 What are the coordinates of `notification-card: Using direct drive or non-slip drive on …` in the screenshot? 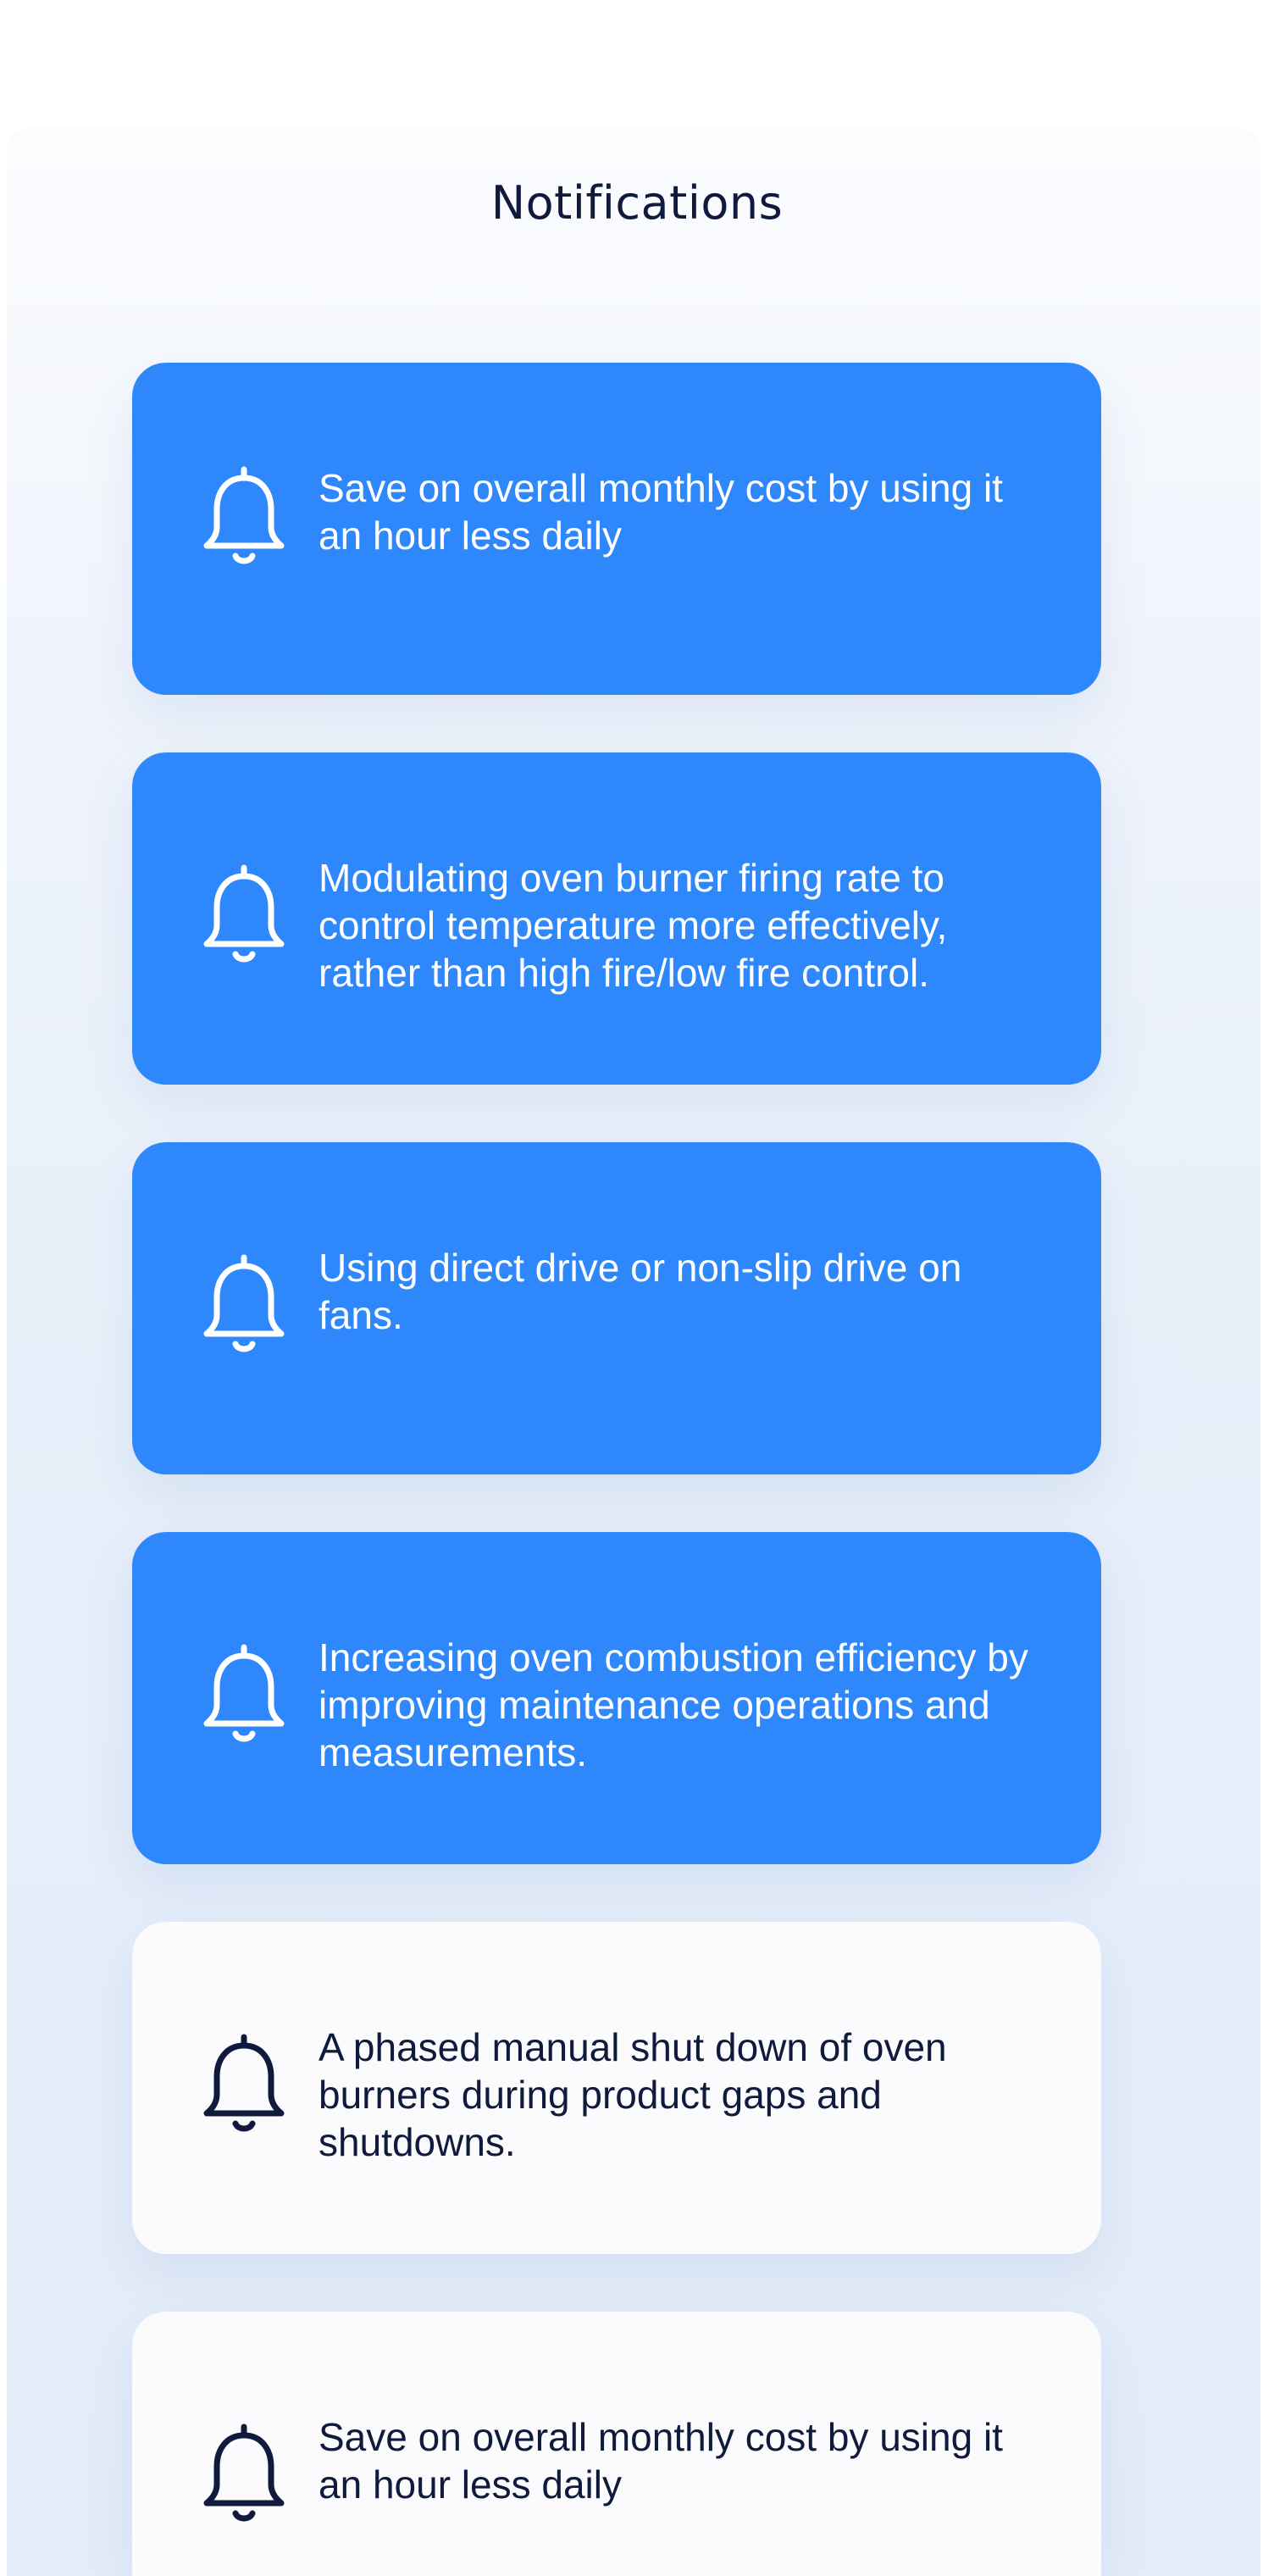 It's located at (616, 1308).